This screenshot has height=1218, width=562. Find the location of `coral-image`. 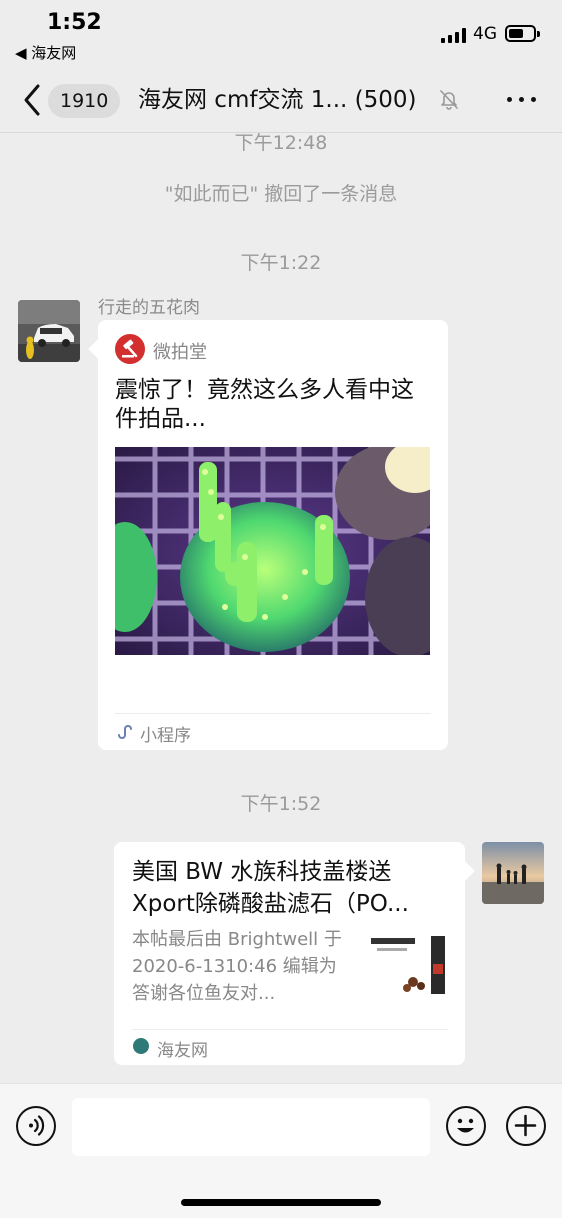

coral-image is located at coordinates (272, 551).